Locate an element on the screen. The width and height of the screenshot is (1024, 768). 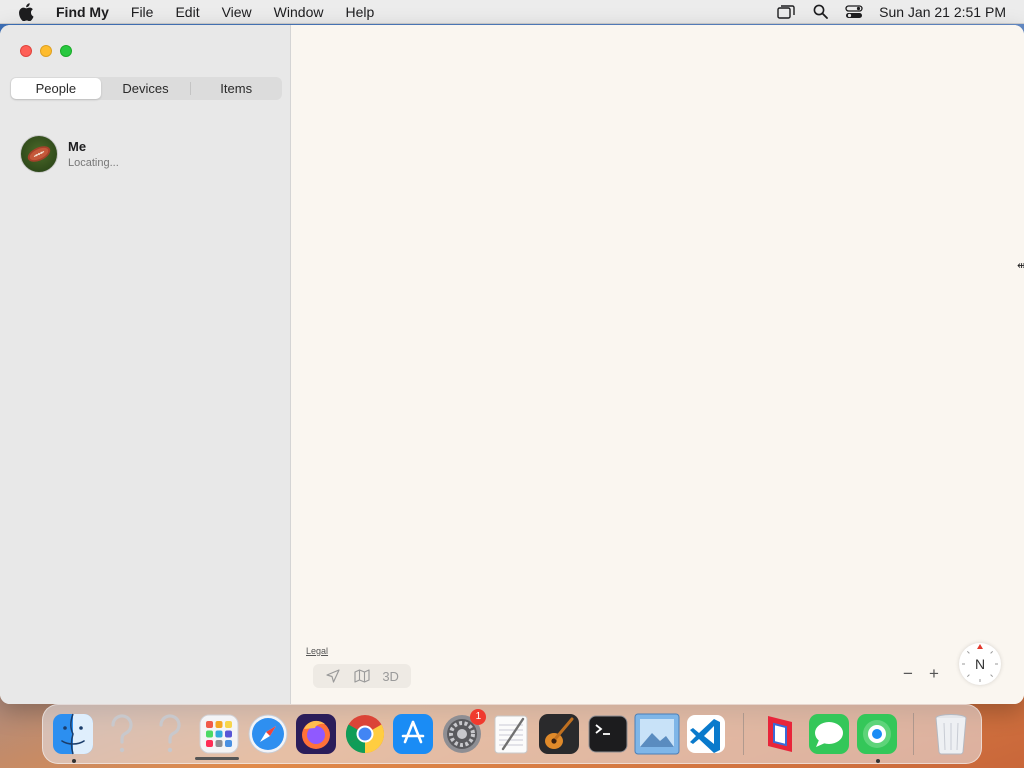
dock-trash is located at coordinates (950, 734).